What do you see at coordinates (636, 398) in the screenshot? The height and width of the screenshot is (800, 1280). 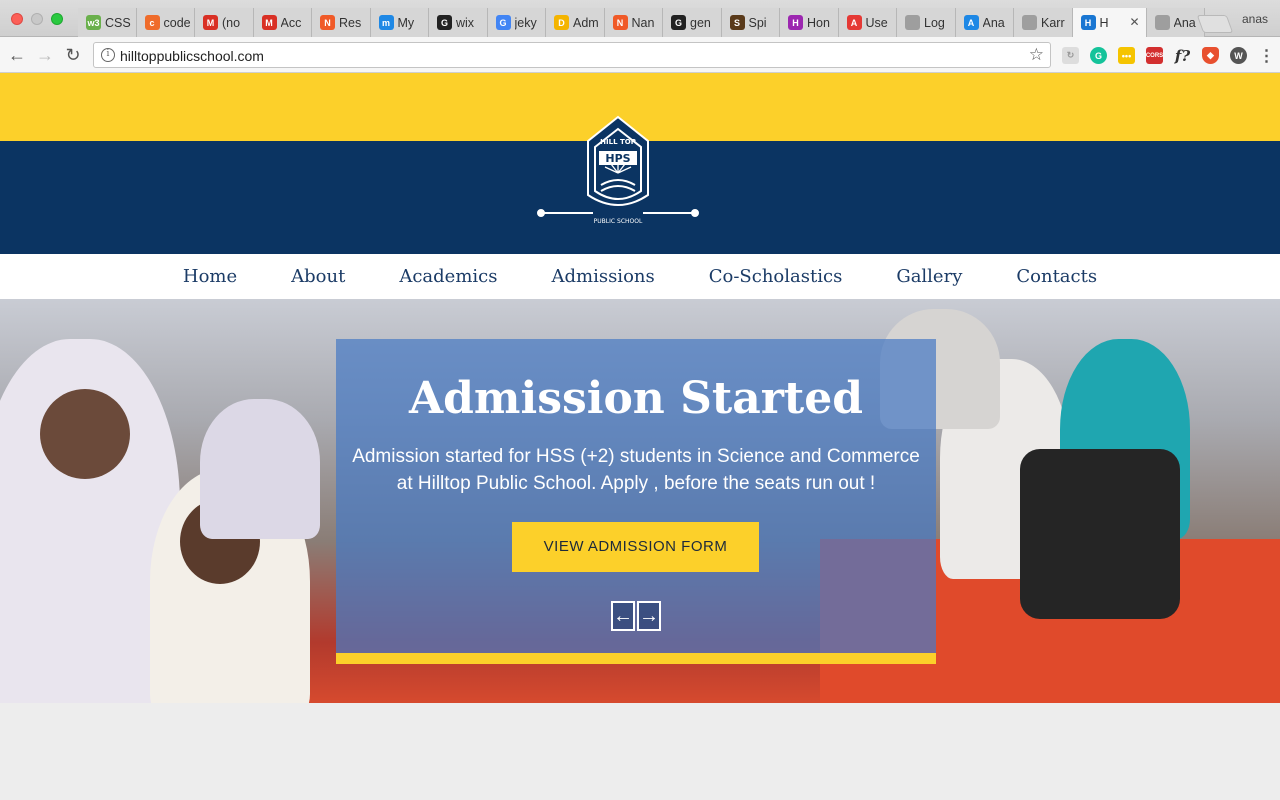 I see `hero-title: Admission Started` at bounding box center [636, 398].